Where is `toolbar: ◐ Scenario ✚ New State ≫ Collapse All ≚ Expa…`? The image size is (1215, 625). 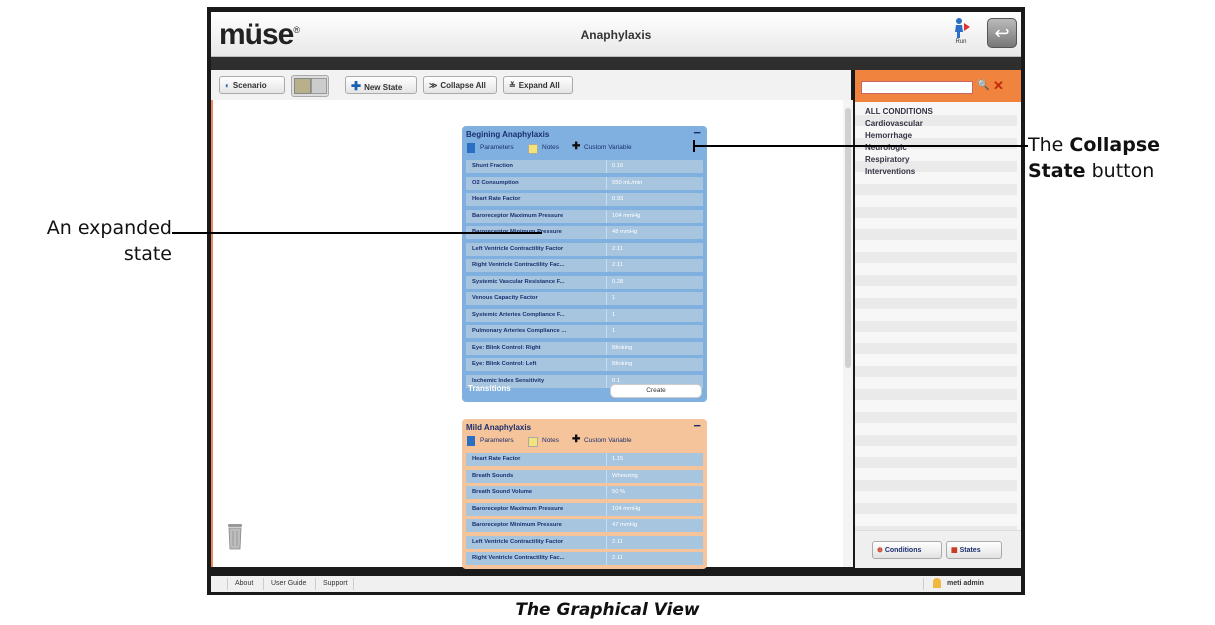
toolbar: ◐ Scenario ✚ New State ≫ Collapse All ≚ Expa… is located at coordinates (531, 85).